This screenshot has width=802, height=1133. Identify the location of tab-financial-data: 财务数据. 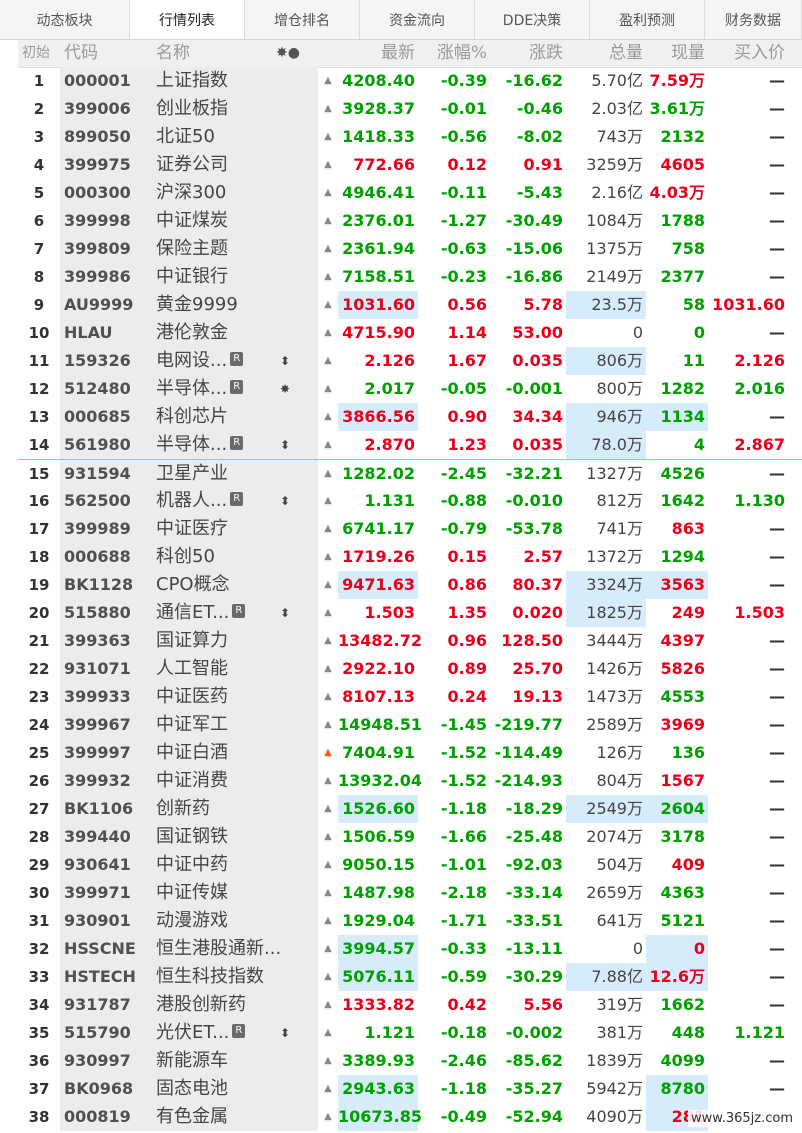
(753, 19).